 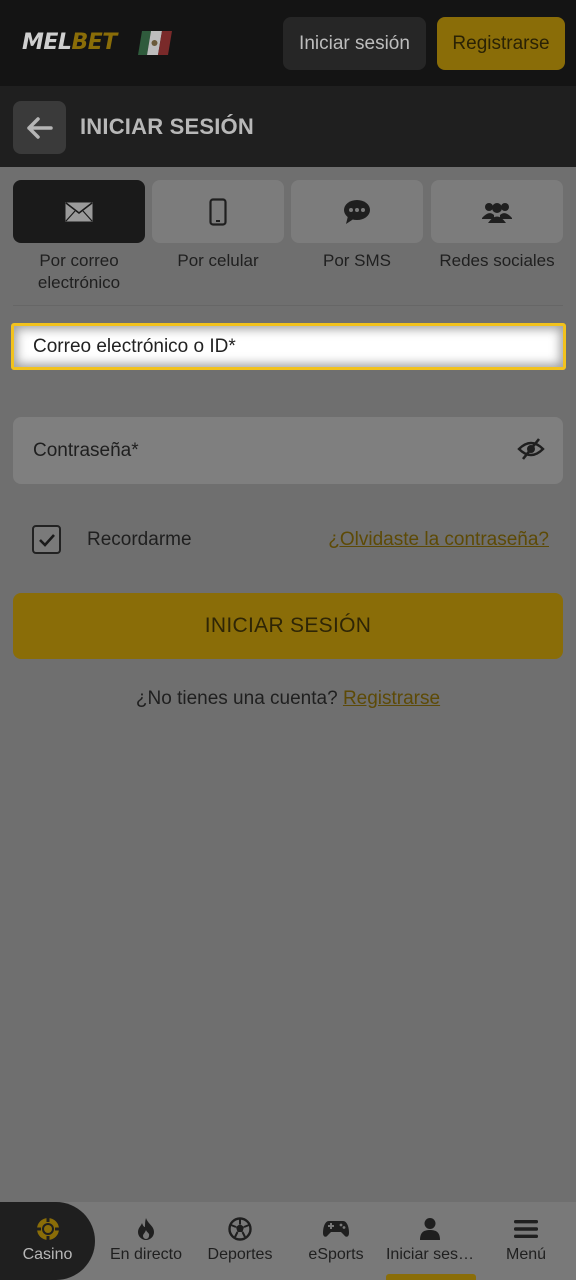 I want to click on mexico-flag-icon, so click(x=155, y=43).